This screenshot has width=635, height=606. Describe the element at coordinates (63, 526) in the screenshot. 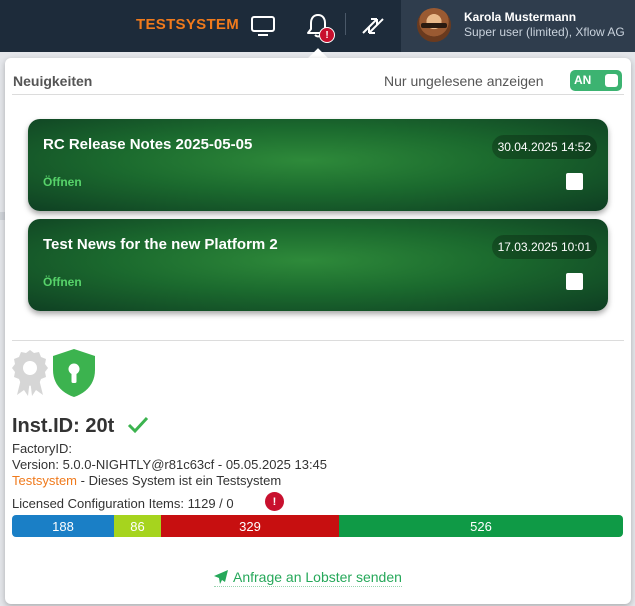

I see `usage-segment: 188` at that location.